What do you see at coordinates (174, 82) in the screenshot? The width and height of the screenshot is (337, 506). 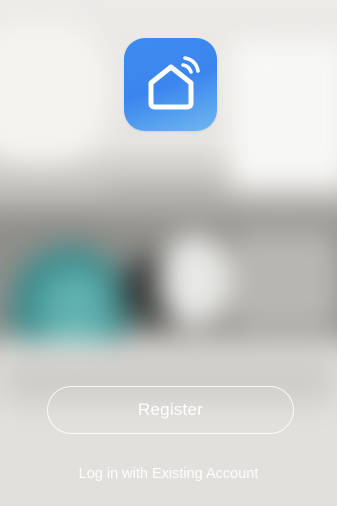 I see `smart-home-icon` at bounding box center [174, 82].